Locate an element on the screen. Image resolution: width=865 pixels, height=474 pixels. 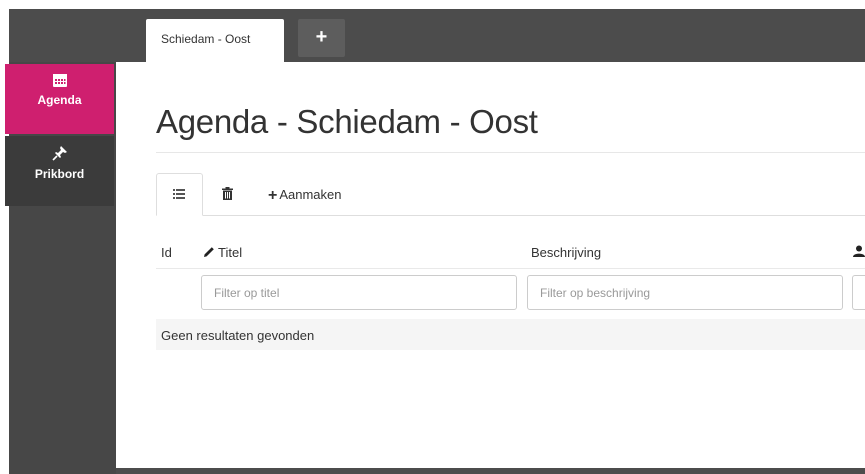
divider is located at coordinates (510, 152).